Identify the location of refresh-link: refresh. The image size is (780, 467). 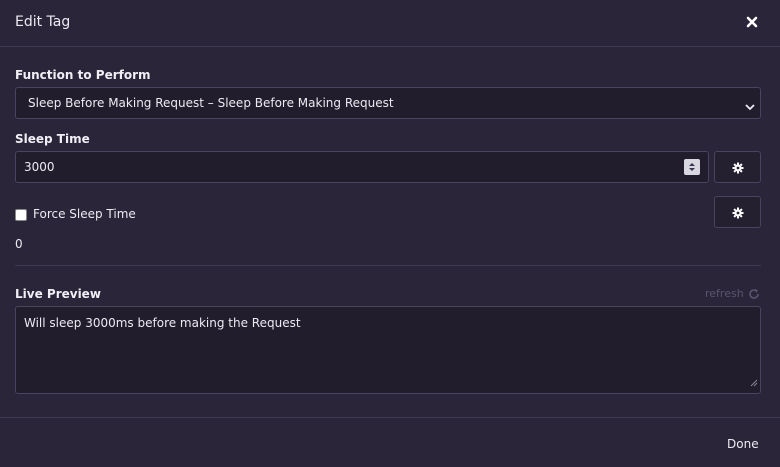
(732, 293).